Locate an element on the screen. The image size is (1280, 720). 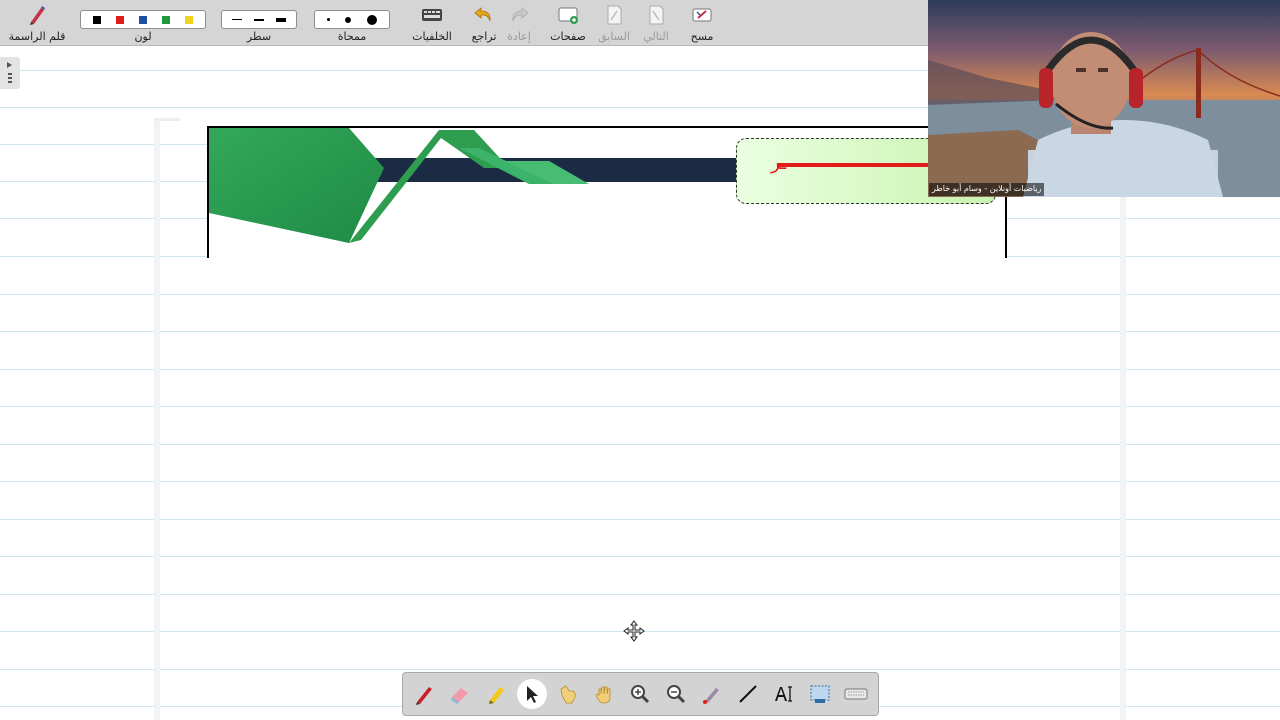
eraser-icon is located at coordinates (459, 696).